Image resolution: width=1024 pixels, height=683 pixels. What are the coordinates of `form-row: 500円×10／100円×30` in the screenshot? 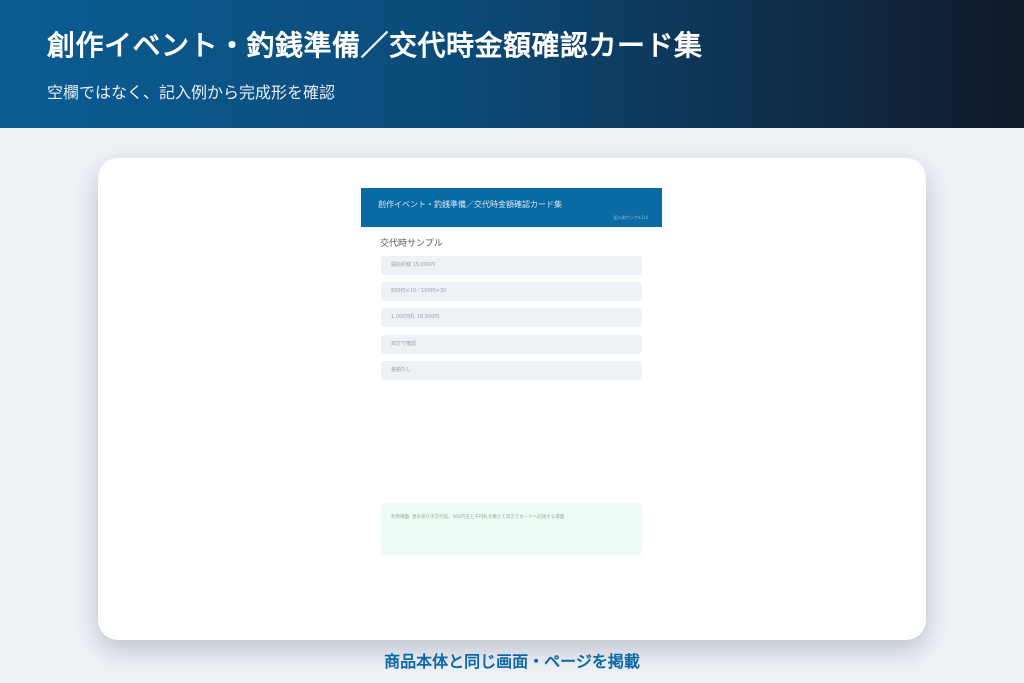 It's located at (511, 291).